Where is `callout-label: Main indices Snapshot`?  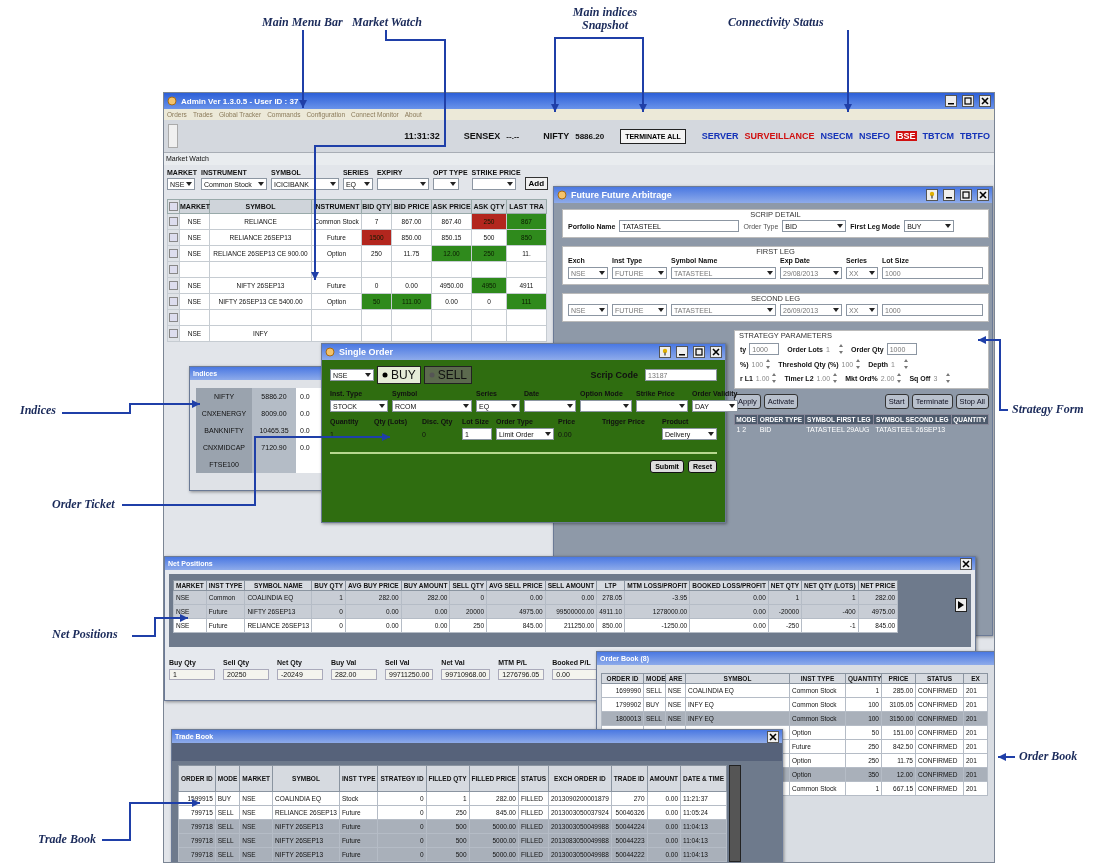 callout-label: Main indices Snapshot is located at coordinates (605, 19).